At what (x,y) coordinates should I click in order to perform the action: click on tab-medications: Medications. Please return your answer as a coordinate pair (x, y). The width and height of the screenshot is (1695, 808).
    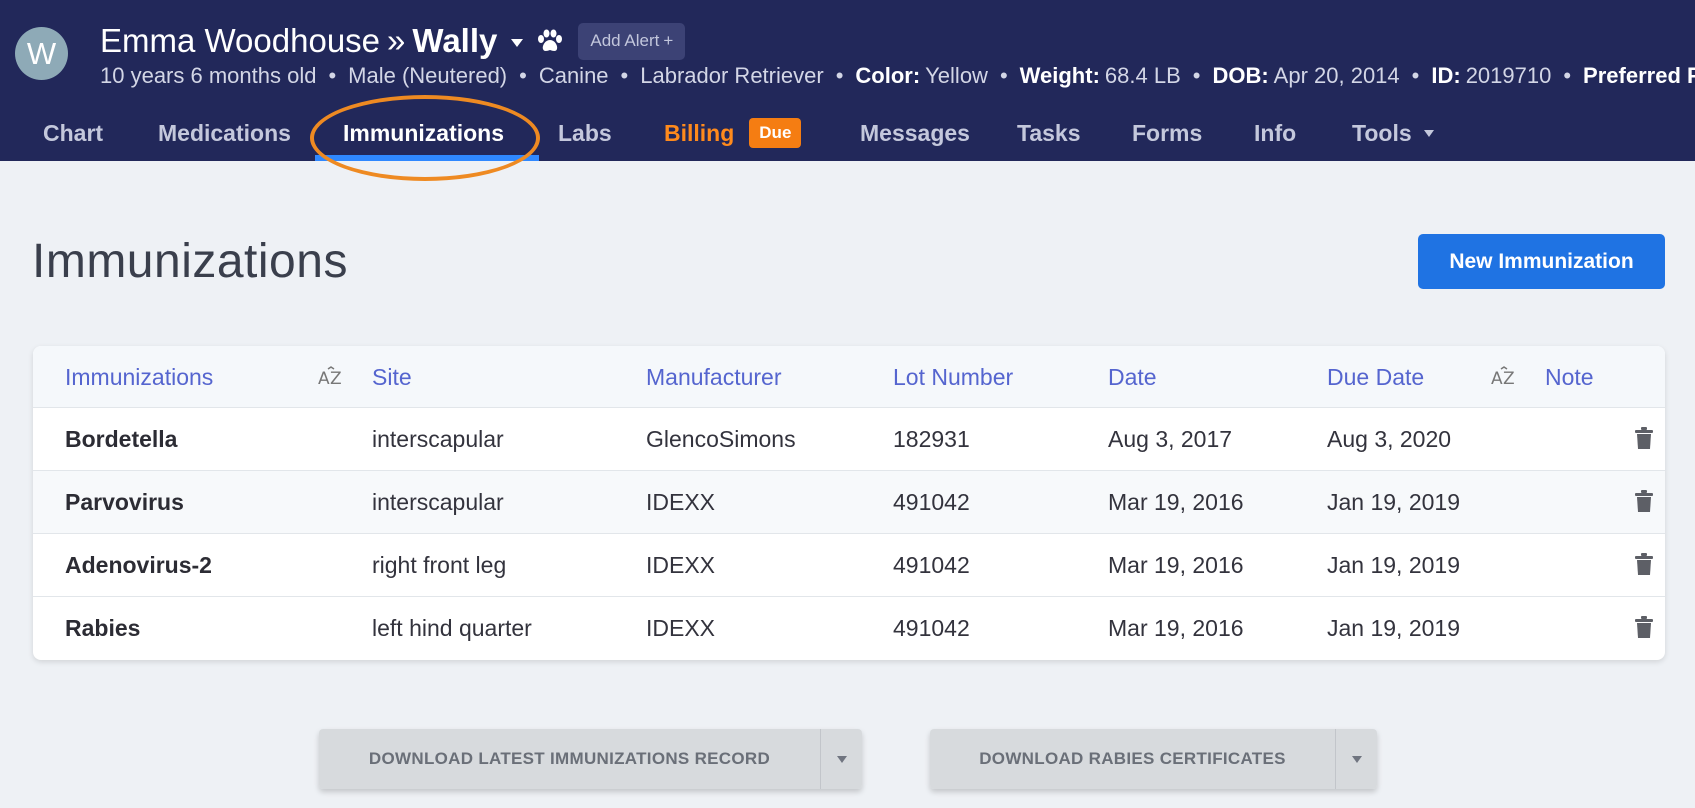
    Looking at the image, I should click on (224, 133).